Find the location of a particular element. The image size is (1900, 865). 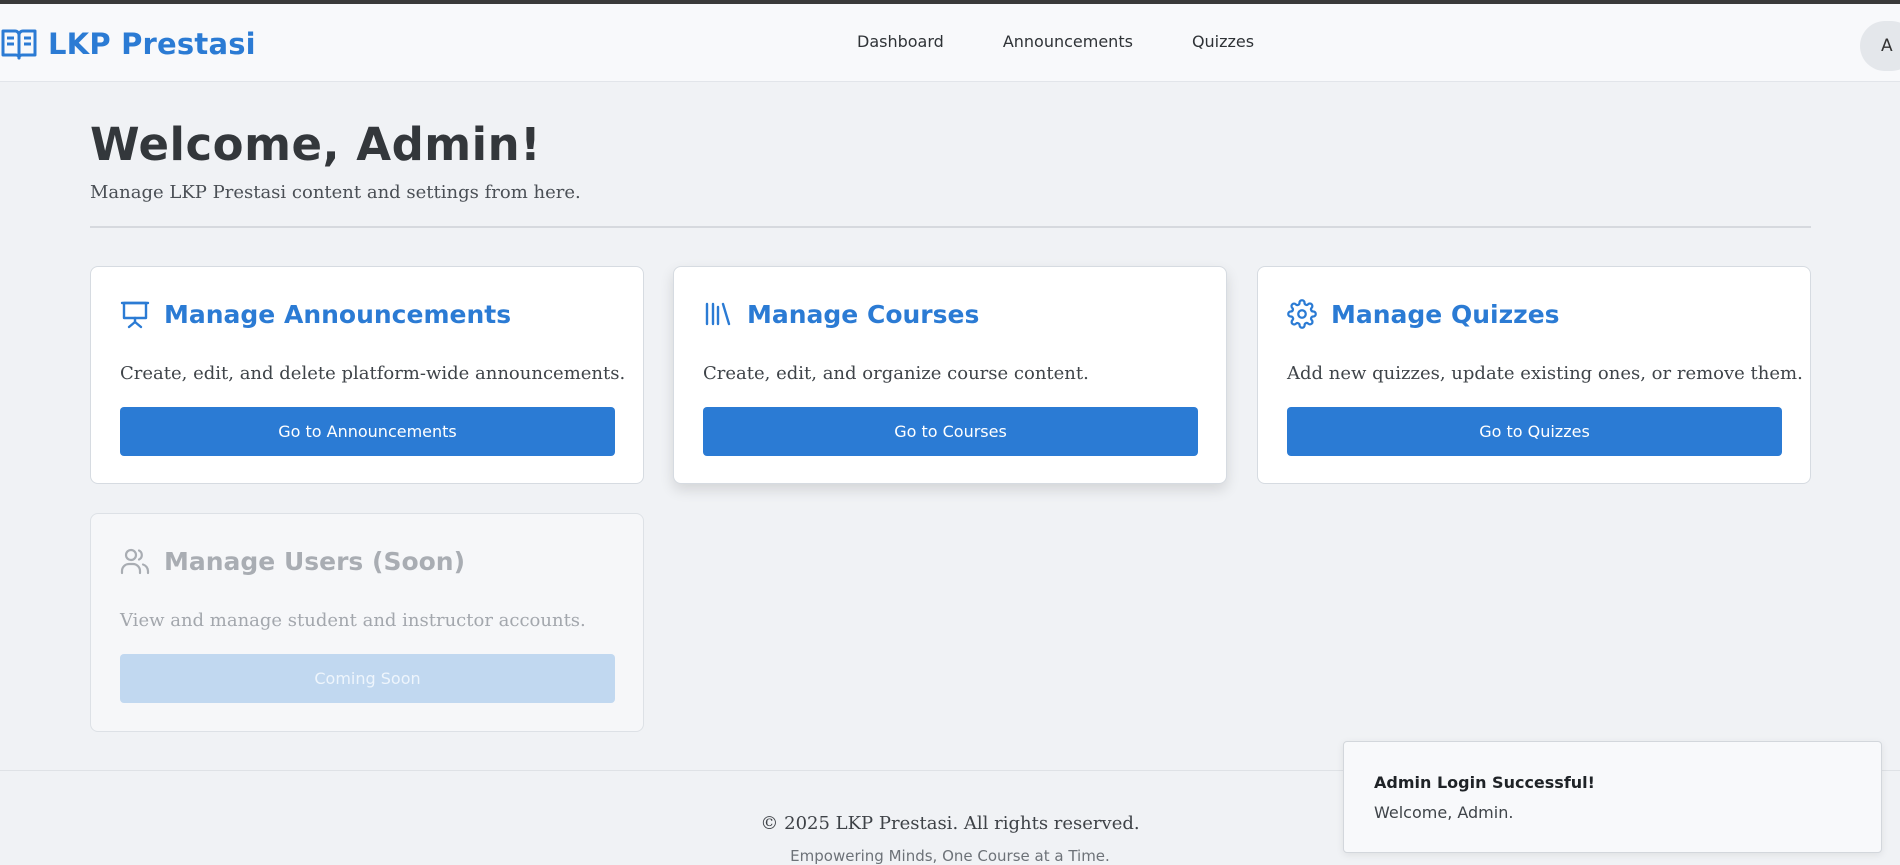

gear-icon is located at coordinates (1302, 314).